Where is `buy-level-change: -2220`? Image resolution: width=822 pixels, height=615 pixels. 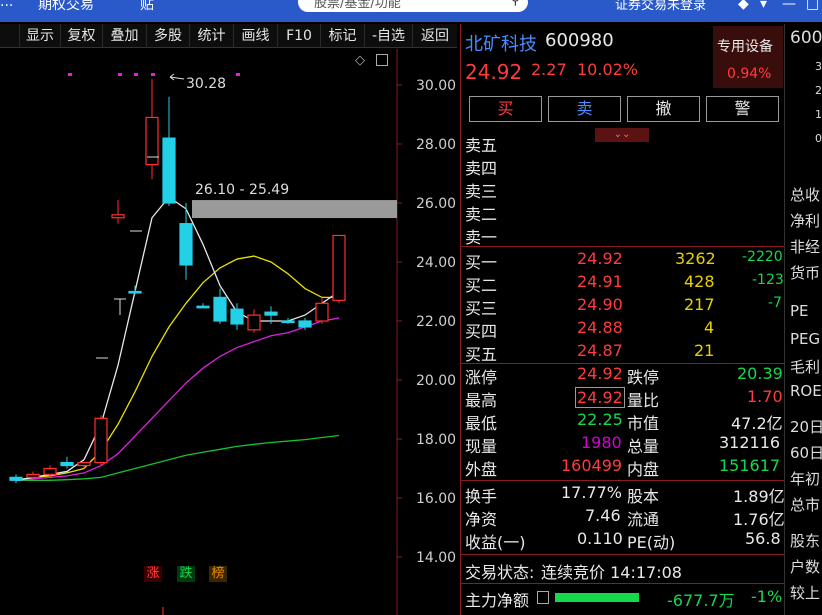
buy-level-change: -2220 is located at coordinates (762, 257).